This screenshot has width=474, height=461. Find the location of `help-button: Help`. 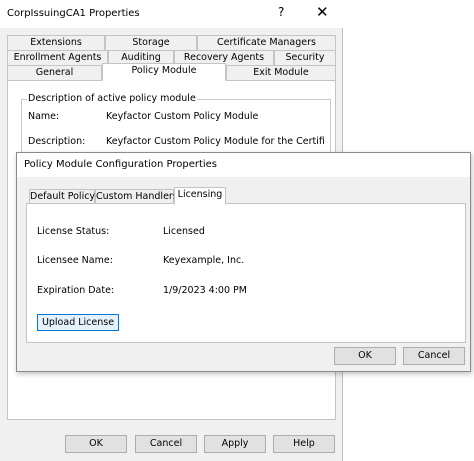

help-button: Help is located at coordinates (304, 444).